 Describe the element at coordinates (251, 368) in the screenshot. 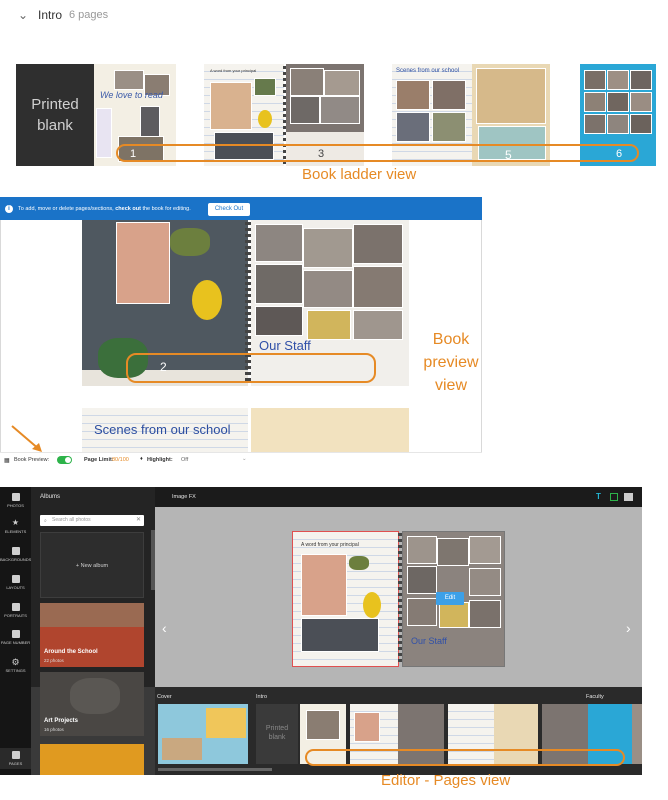

I see `preview-highlight` at that location.